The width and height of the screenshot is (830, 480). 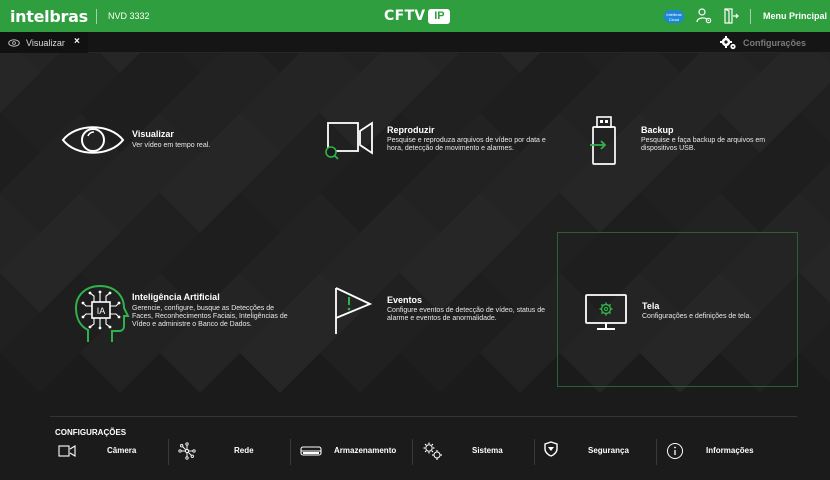 What do you see at coordinates (795, 16) in the screenshot?
I see `menu-principal-button: Menu Principal` at bounding box center [795, 16].